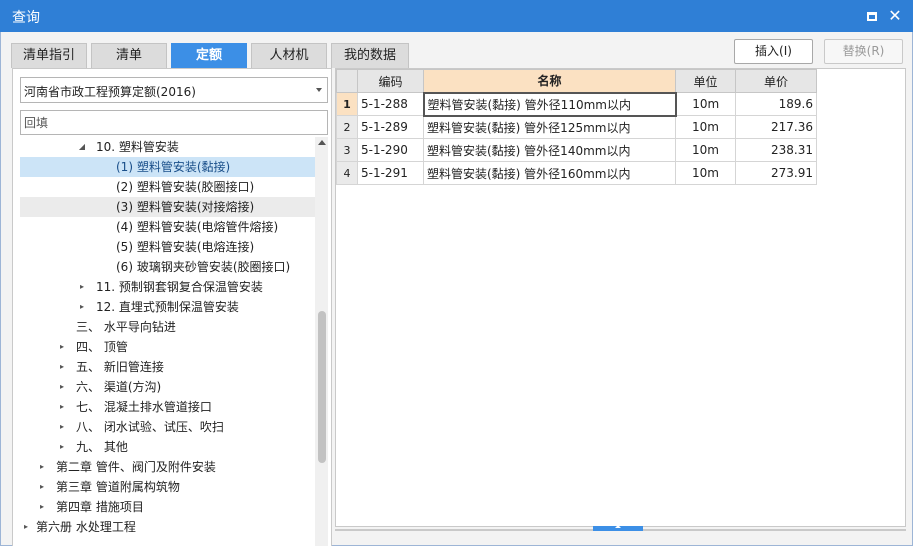 The height and width of the screenshot is (546, 913). I want to click on tree-node-label: 九、 其他, so click(102, 447).